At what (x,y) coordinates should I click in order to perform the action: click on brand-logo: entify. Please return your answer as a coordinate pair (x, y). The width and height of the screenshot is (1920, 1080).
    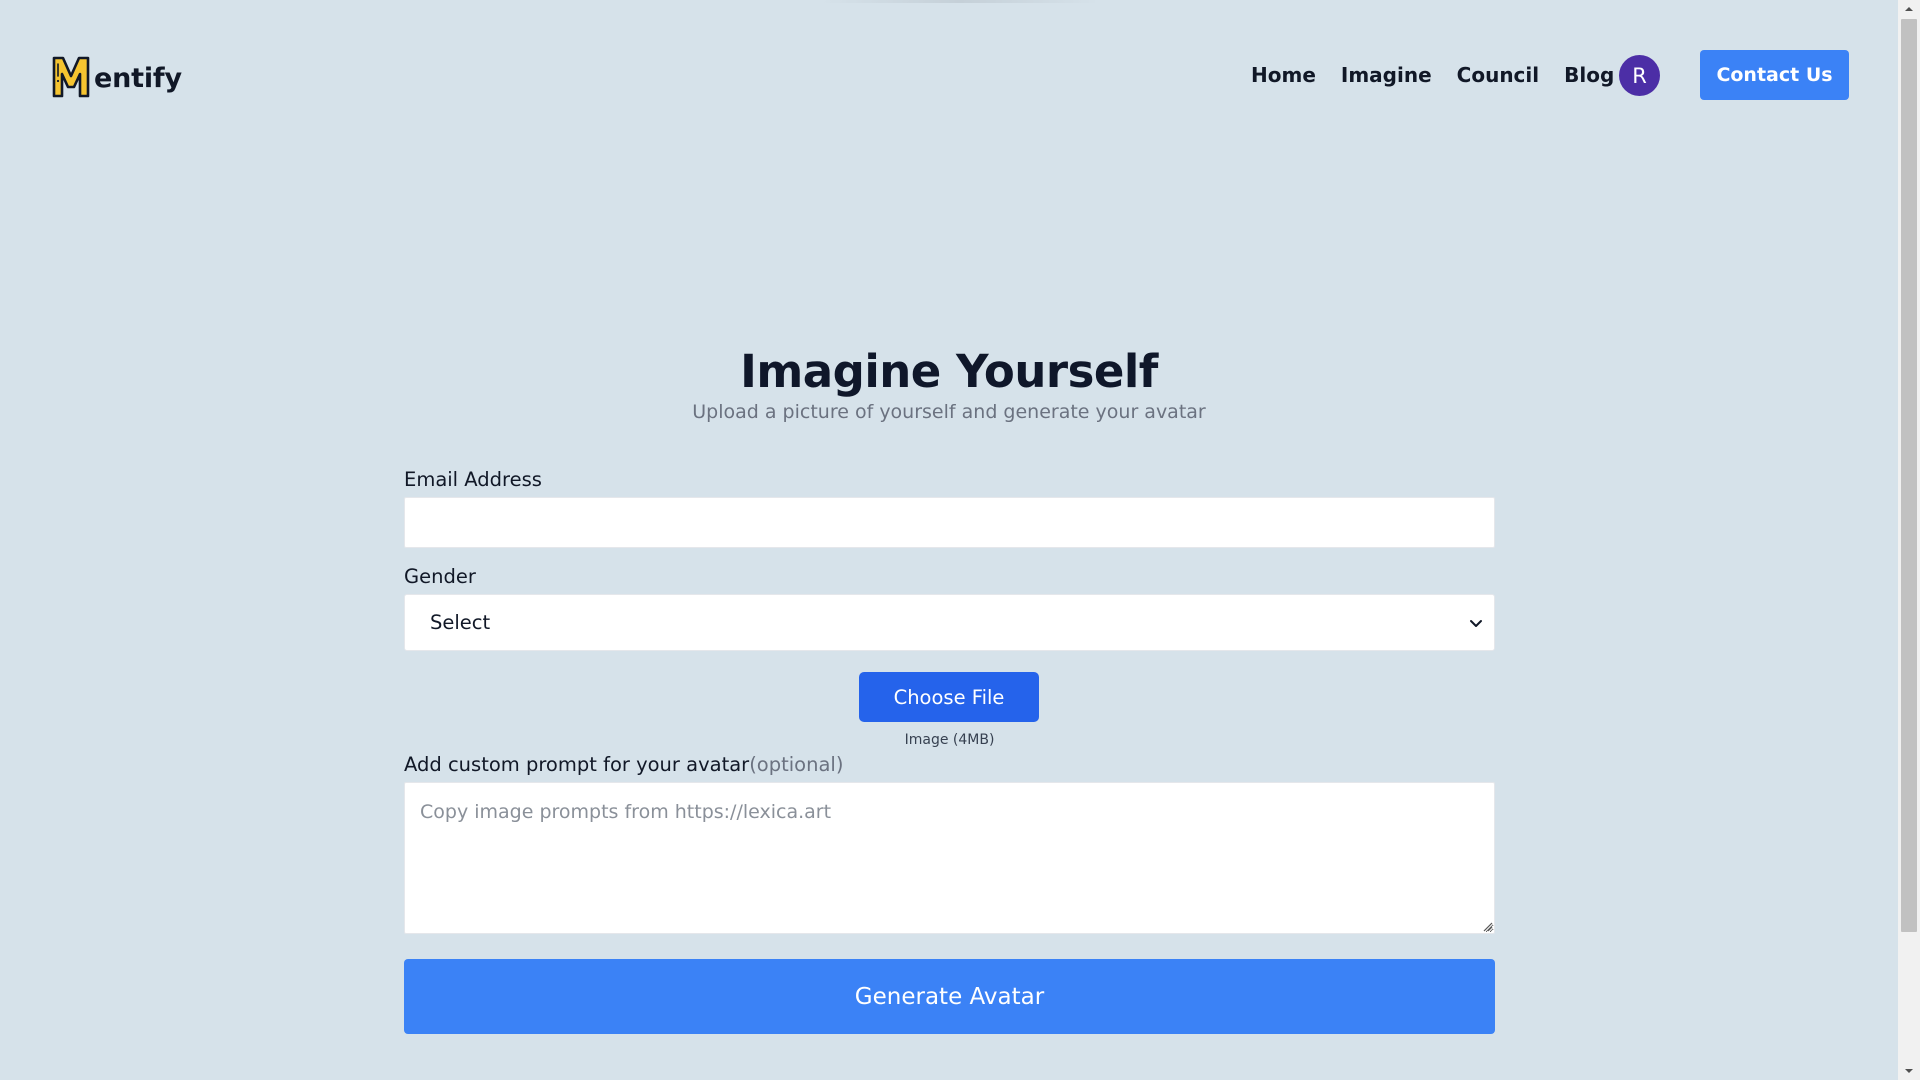
    Looking at the image, I should click on (115, 76).